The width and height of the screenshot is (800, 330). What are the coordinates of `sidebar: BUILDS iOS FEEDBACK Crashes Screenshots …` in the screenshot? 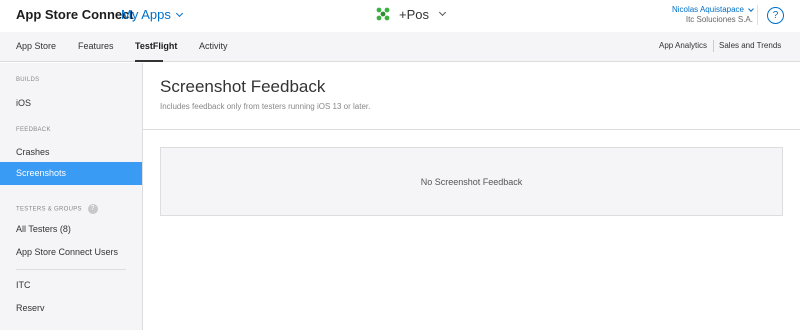 It's located at (71, 196).